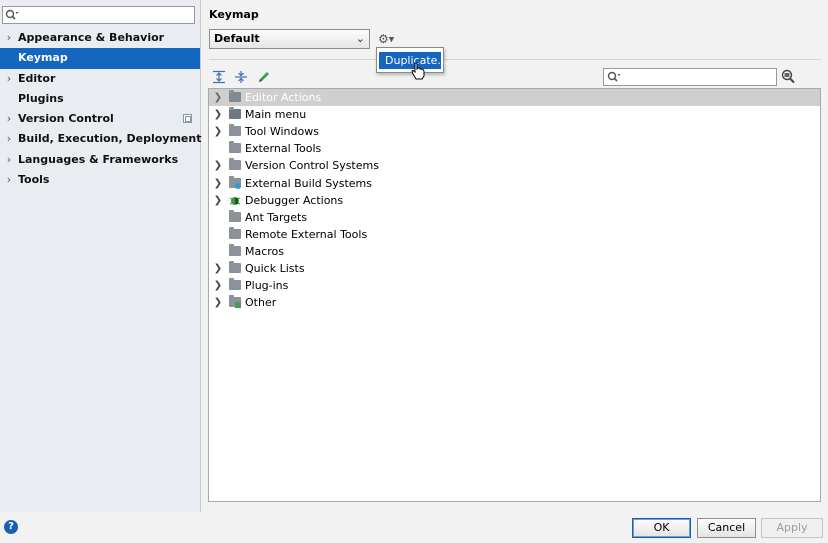 The width and height of the screenshot is (828, 543). Describe the element at coordinates (661, 528) in the screenshot. I see `ok-button: OK` at that location.